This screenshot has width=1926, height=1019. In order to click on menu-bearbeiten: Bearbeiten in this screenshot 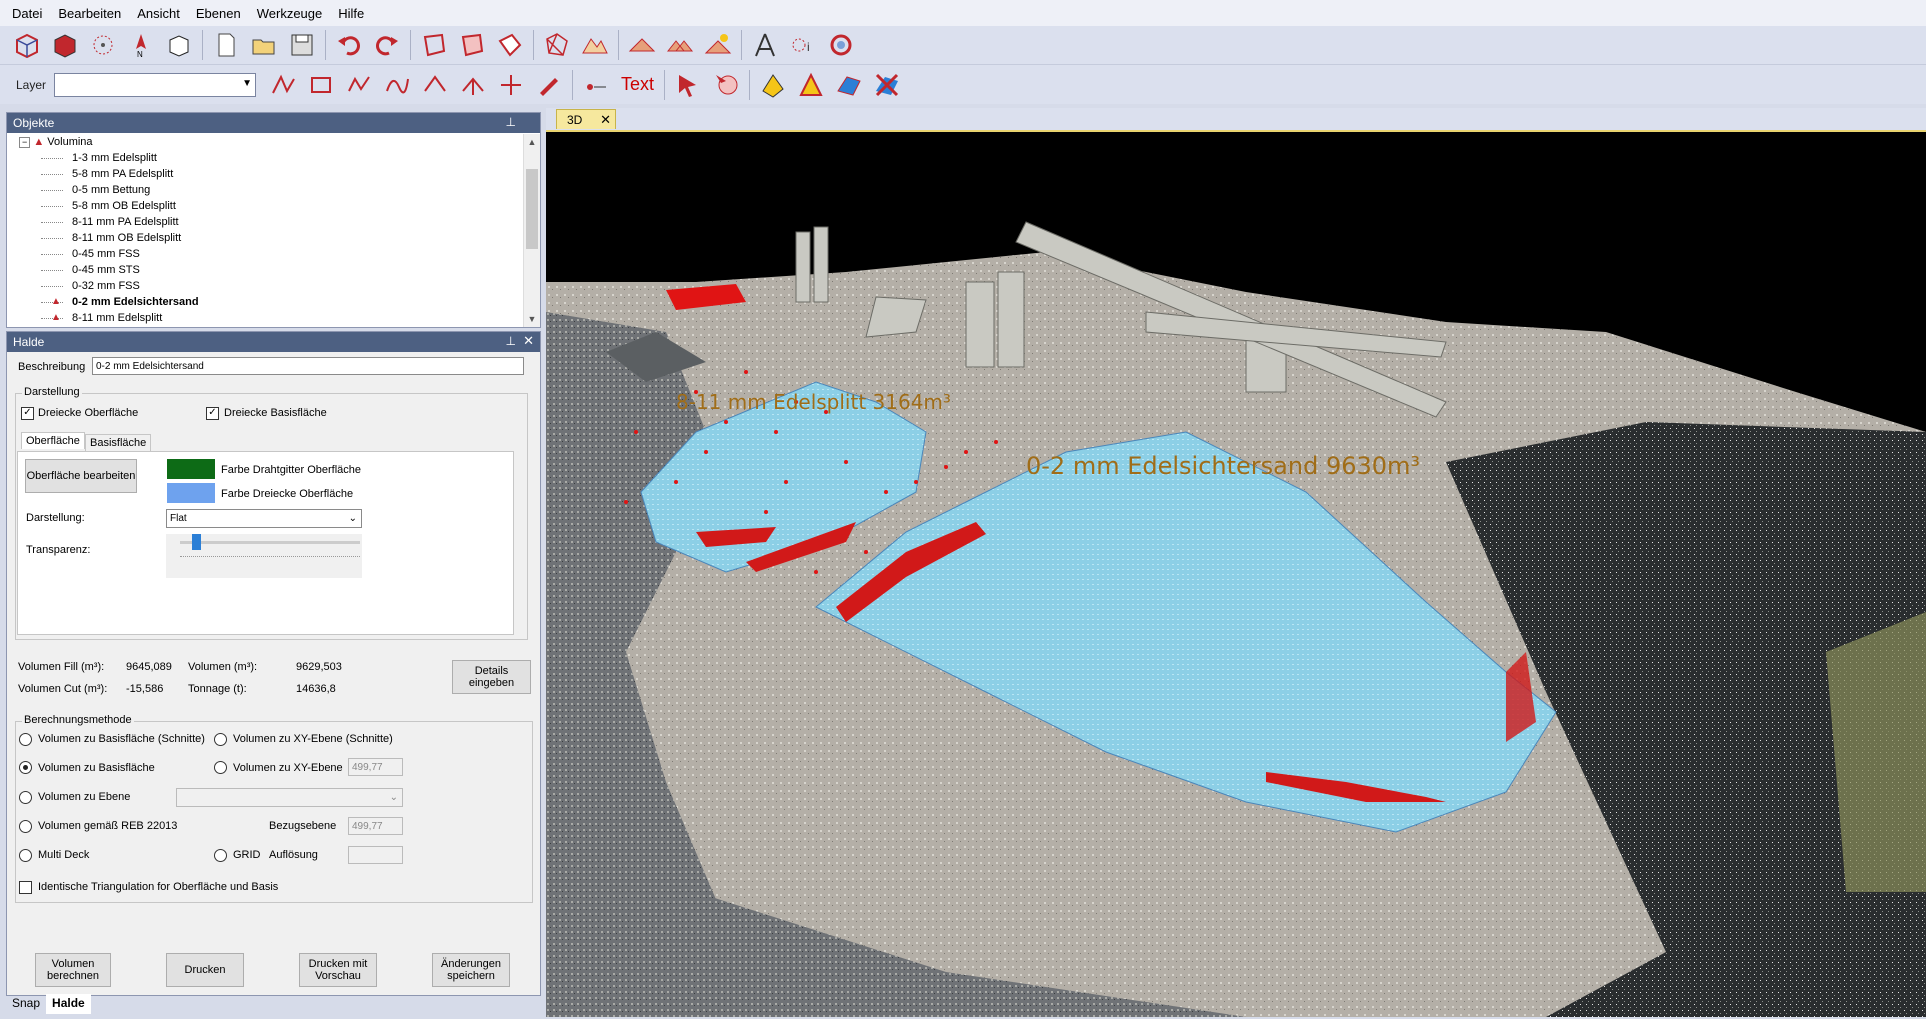, I will do `click(89, 13)`.